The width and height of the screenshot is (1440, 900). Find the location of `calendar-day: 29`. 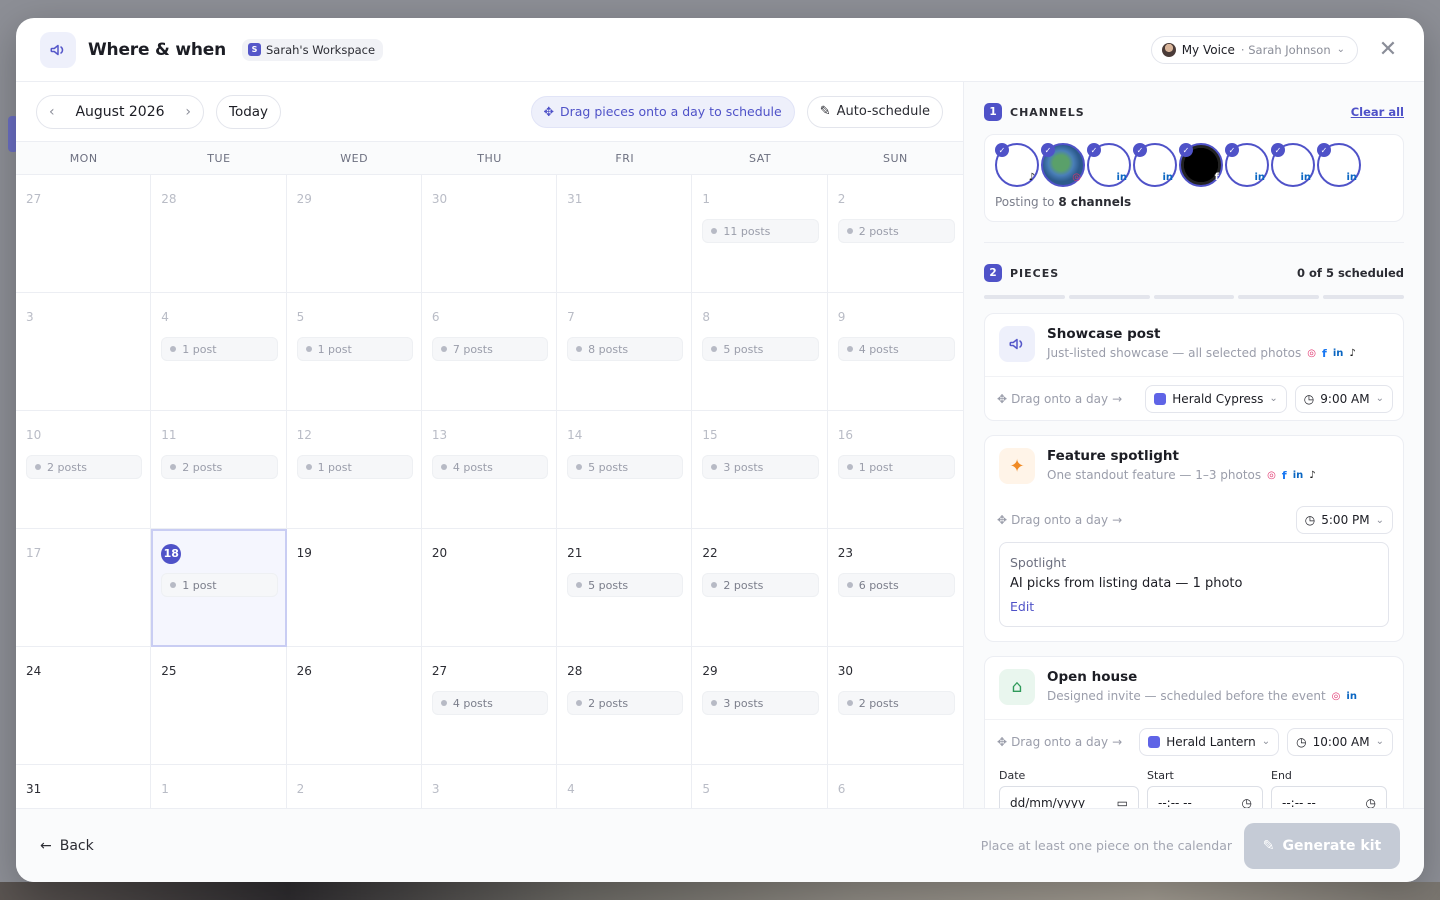

calendar-day: 29 is located at coordinates (354, 234).